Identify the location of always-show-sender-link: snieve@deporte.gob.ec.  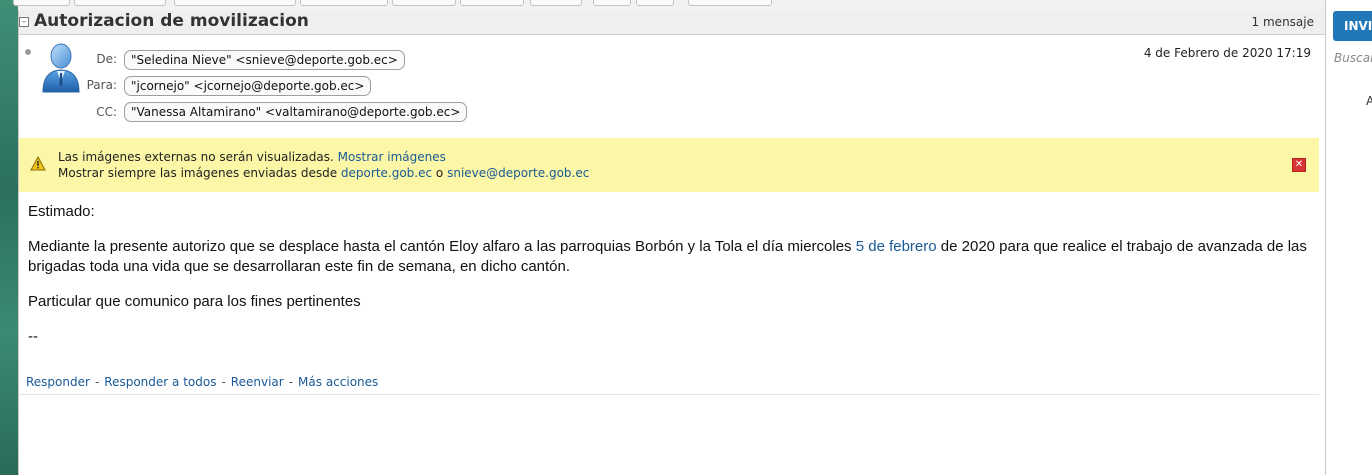
(518, 173).